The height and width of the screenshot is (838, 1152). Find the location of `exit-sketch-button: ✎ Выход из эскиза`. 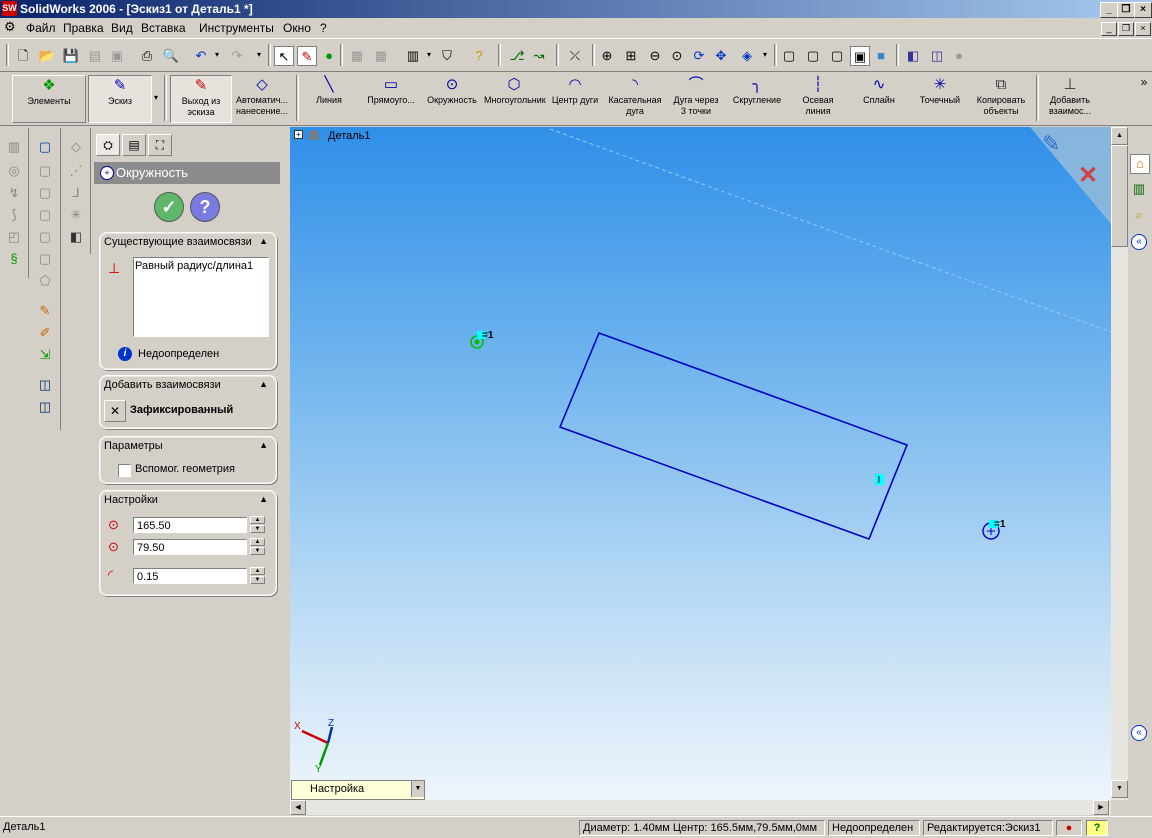

exit-sketch-button: ✎ Выход из эскиза is located at coordinates (201, 99).